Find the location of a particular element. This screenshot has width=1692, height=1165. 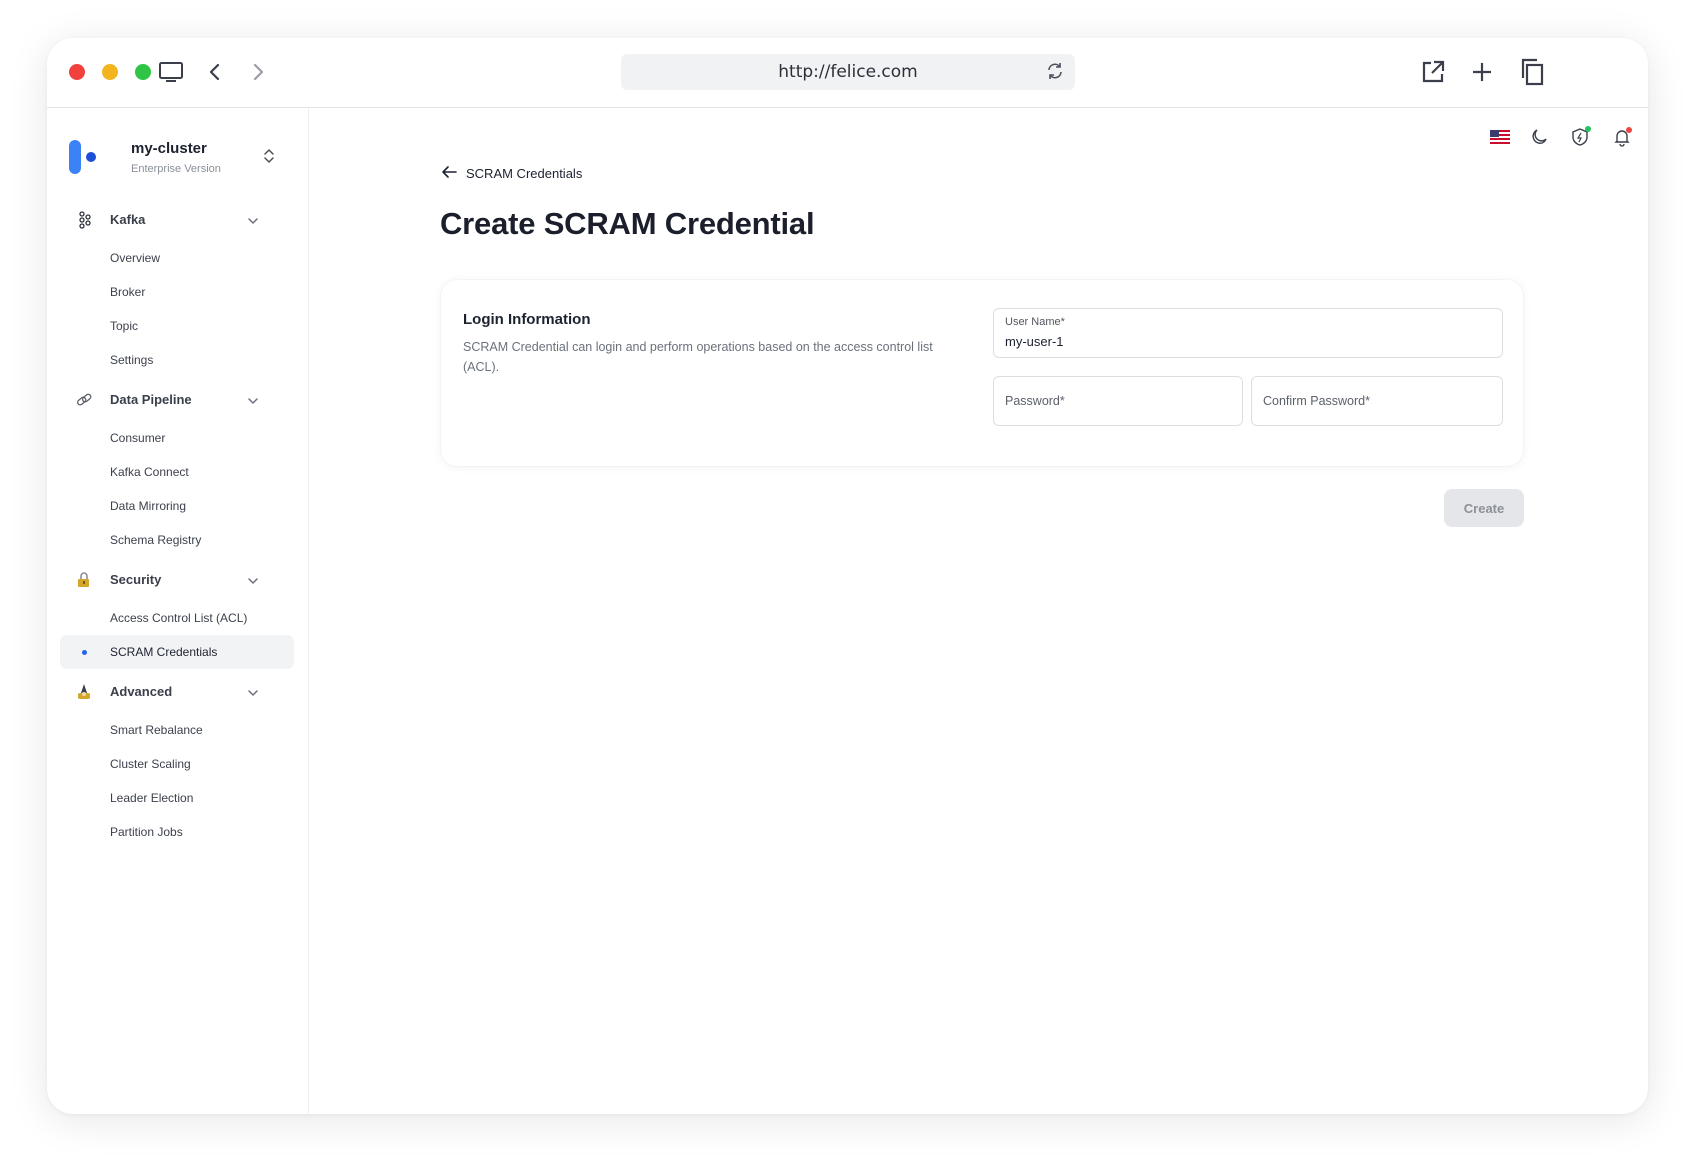

cluster-switcher: my-cluster Enterprise Version is located at coordinates (182, 153).